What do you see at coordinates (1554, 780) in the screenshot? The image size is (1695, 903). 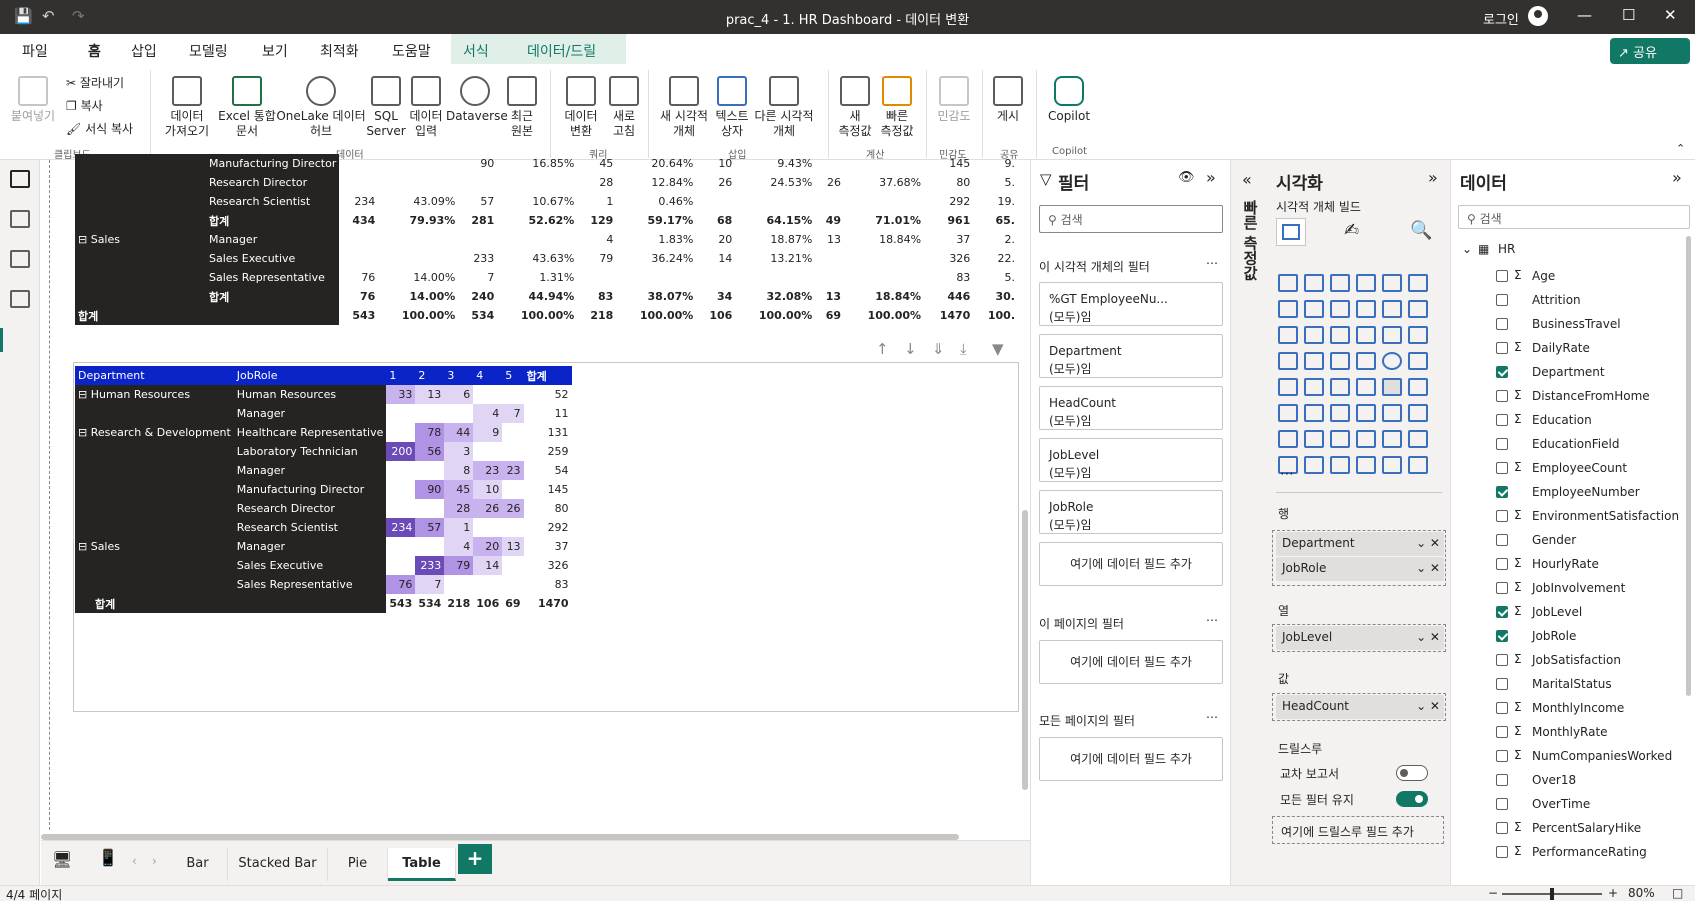 I see `field-name: Over18` at bounding box center [1554, 780].